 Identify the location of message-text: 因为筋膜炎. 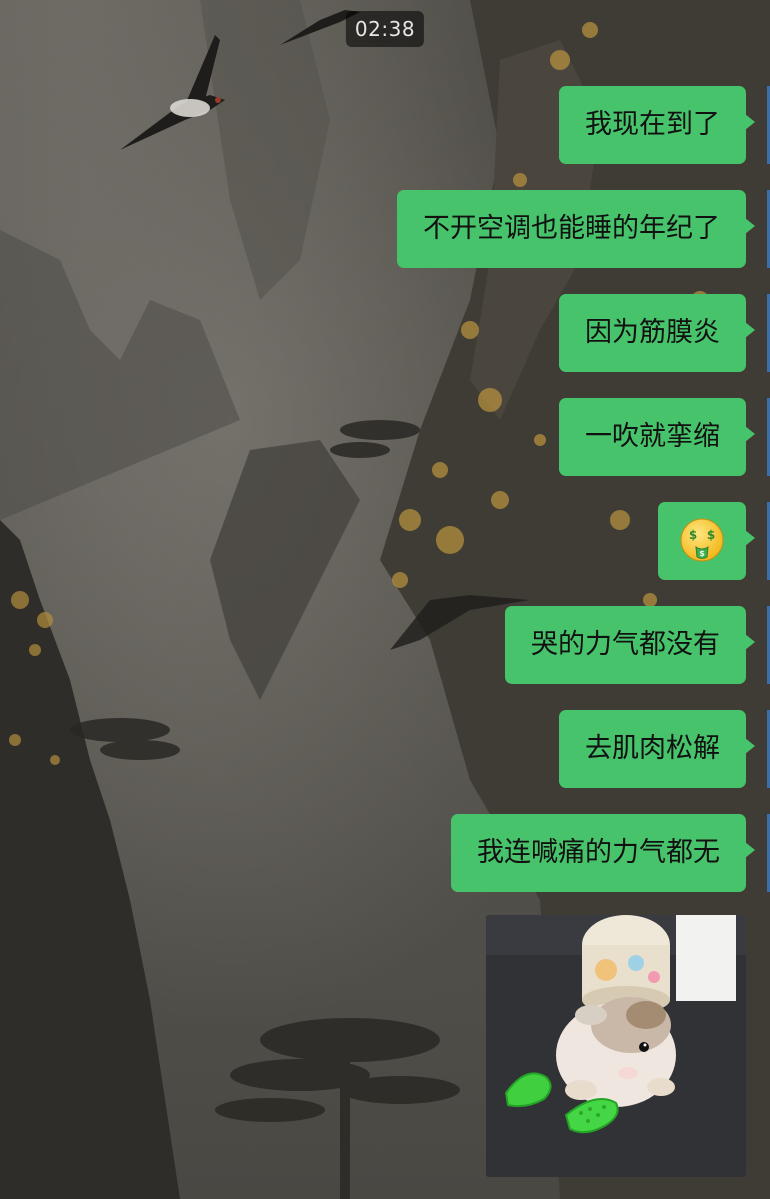
(652, 332).